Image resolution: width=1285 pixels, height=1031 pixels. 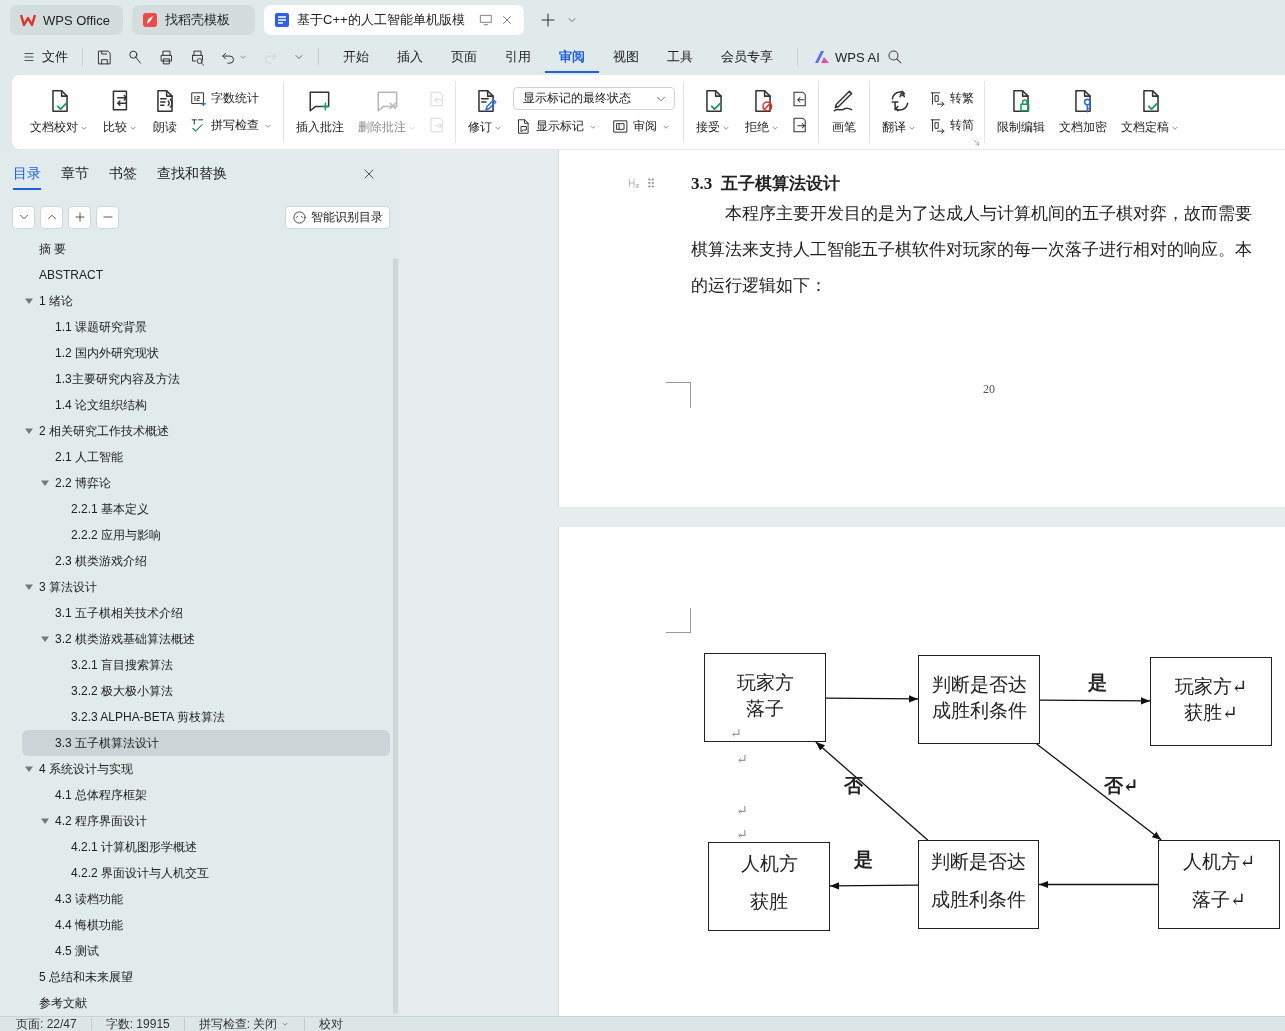 I want to click on outline-item: 1.3主要研究内容及方法, so click(x=206, y=379).